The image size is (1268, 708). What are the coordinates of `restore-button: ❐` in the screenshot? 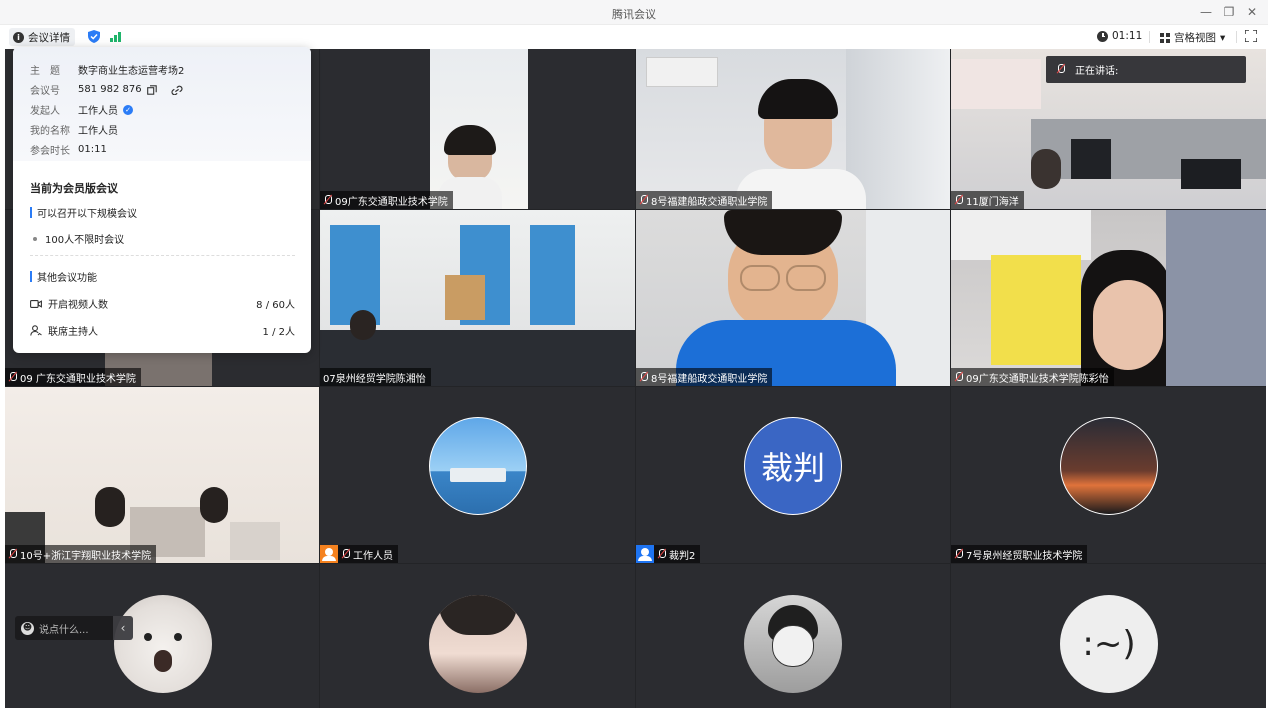 It's located at (1229, 12).